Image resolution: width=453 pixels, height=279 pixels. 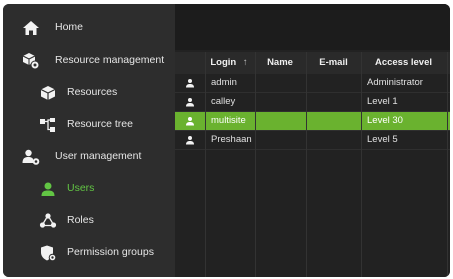 What do you see at coordinates (333, 63) in the screenshot?
I see `column-header-email: E-mail` at bounding box center [333, 63].